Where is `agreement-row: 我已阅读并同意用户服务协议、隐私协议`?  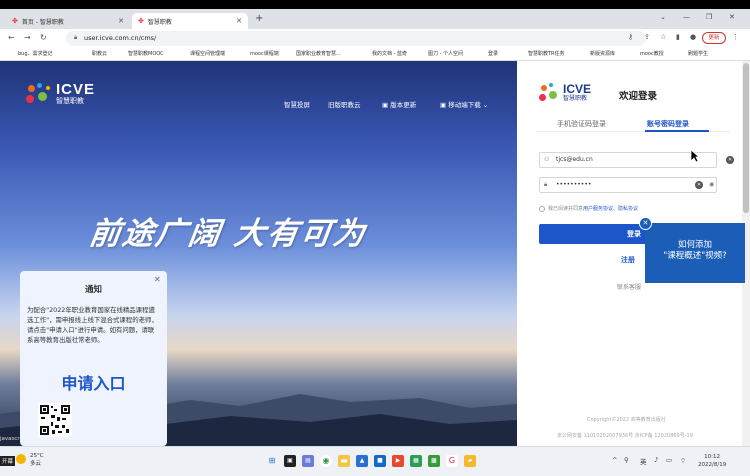
agreement-row: 我已阅读并同意用户服务协议、隐私协议 is located at coordinates (588, 208).